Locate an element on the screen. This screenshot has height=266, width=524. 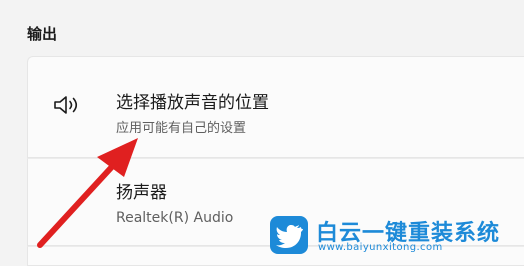
section-heading-output: 输出 is located at coordinates (42, 34).